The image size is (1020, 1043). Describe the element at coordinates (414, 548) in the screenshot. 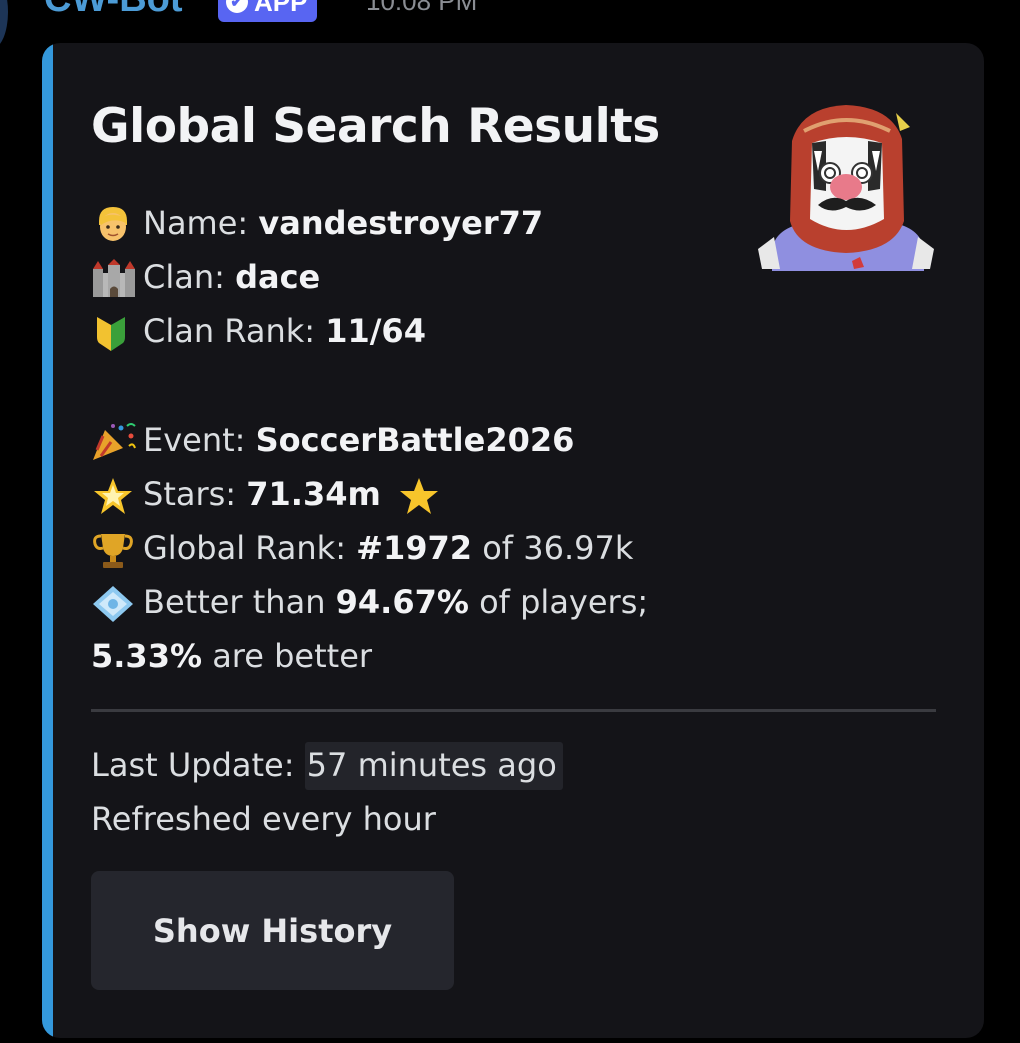

I see `field-global-rank-value: #1972` at that location.